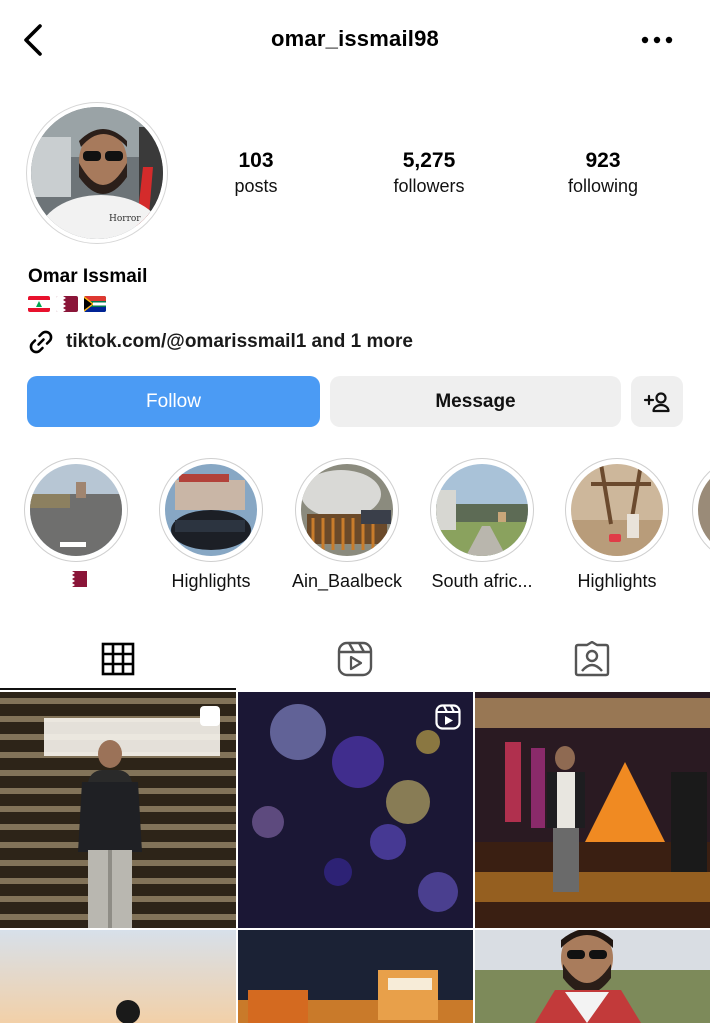  Describe the element at coordinates (210, 716) in the screenshot. I see `carousel-icon` at that location.